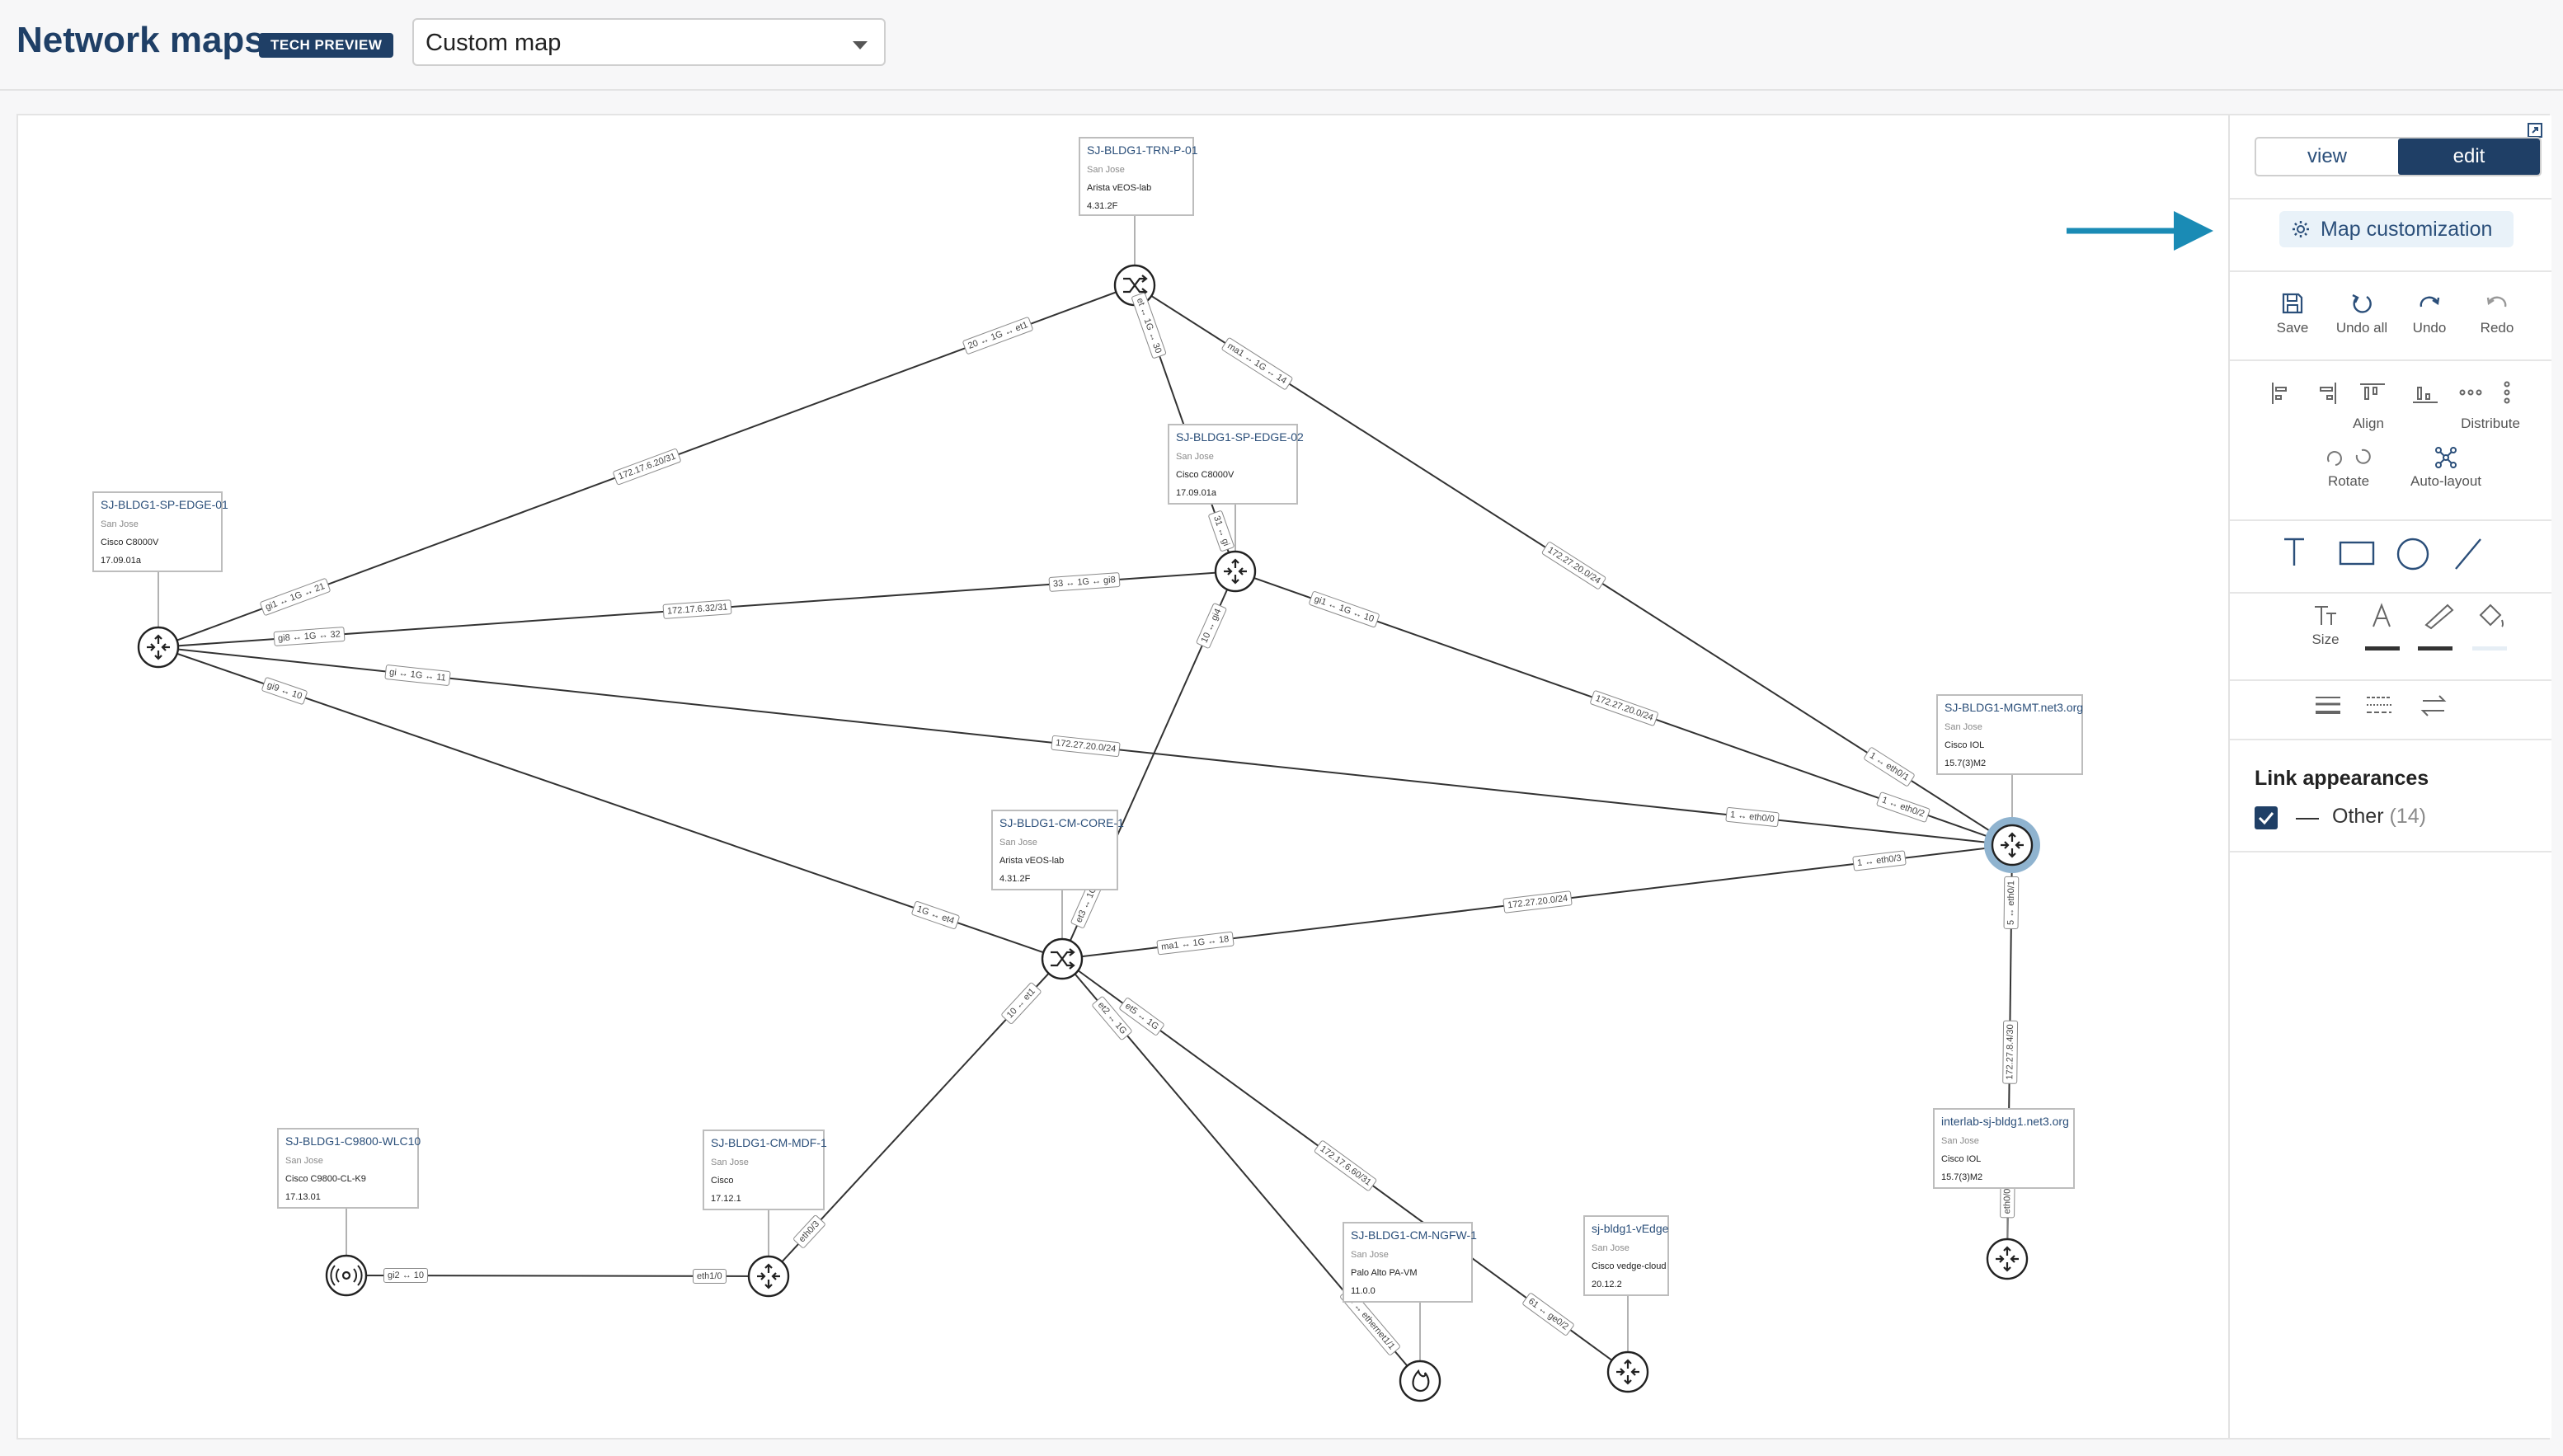  What do you see at coordinates (1196, 493) in the screenshot?
I see `node-version: 17.09.01a` at bounding box center [1196, 493].